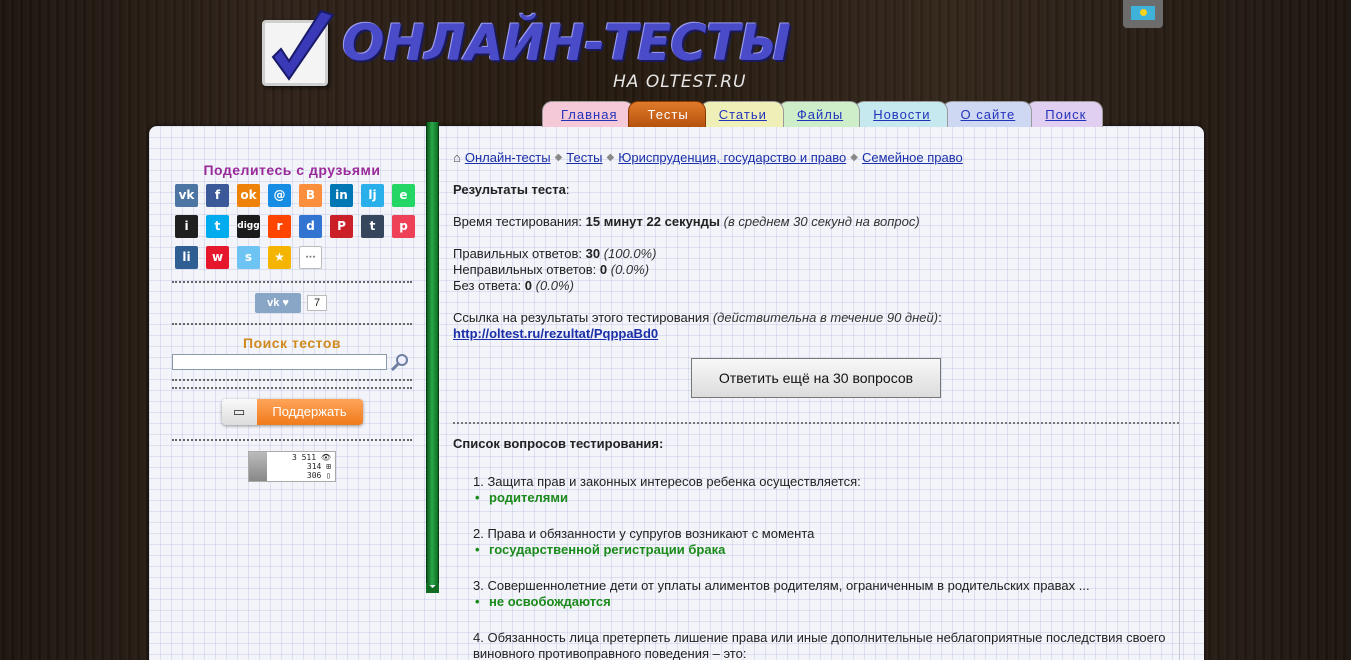 The width and height of the screenshot is (1351, 660). I want to click on vk-like-button: vk ♥, so click(278, 303).